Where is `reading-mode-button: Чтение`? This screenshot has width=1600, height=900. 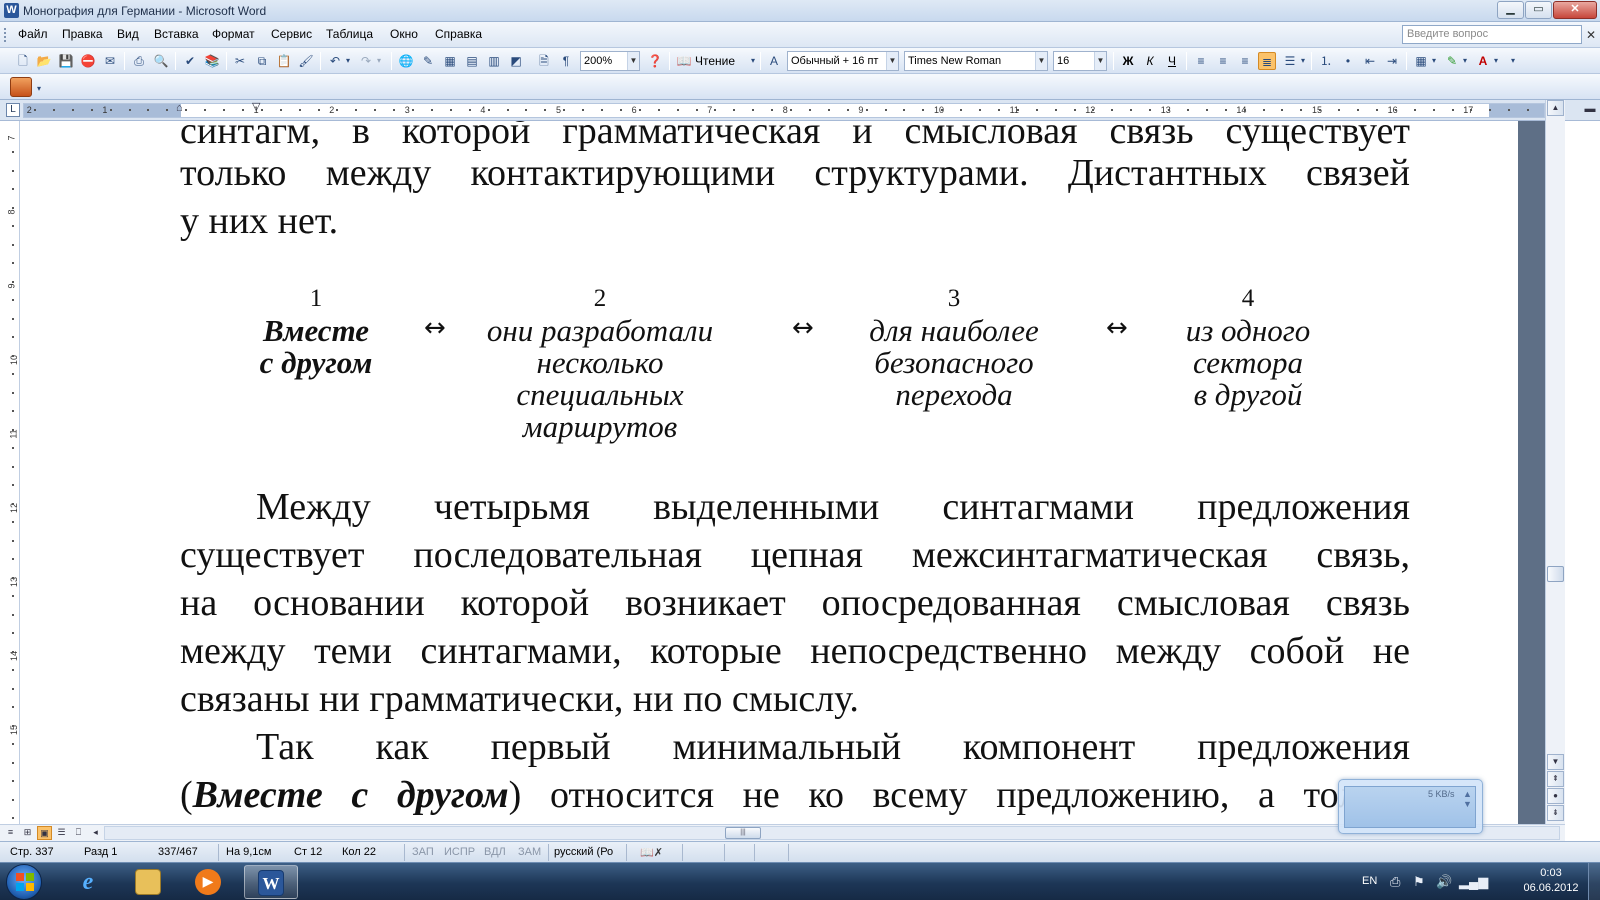 reading-mode-button: Чтение is located at coordinates (715, 61).